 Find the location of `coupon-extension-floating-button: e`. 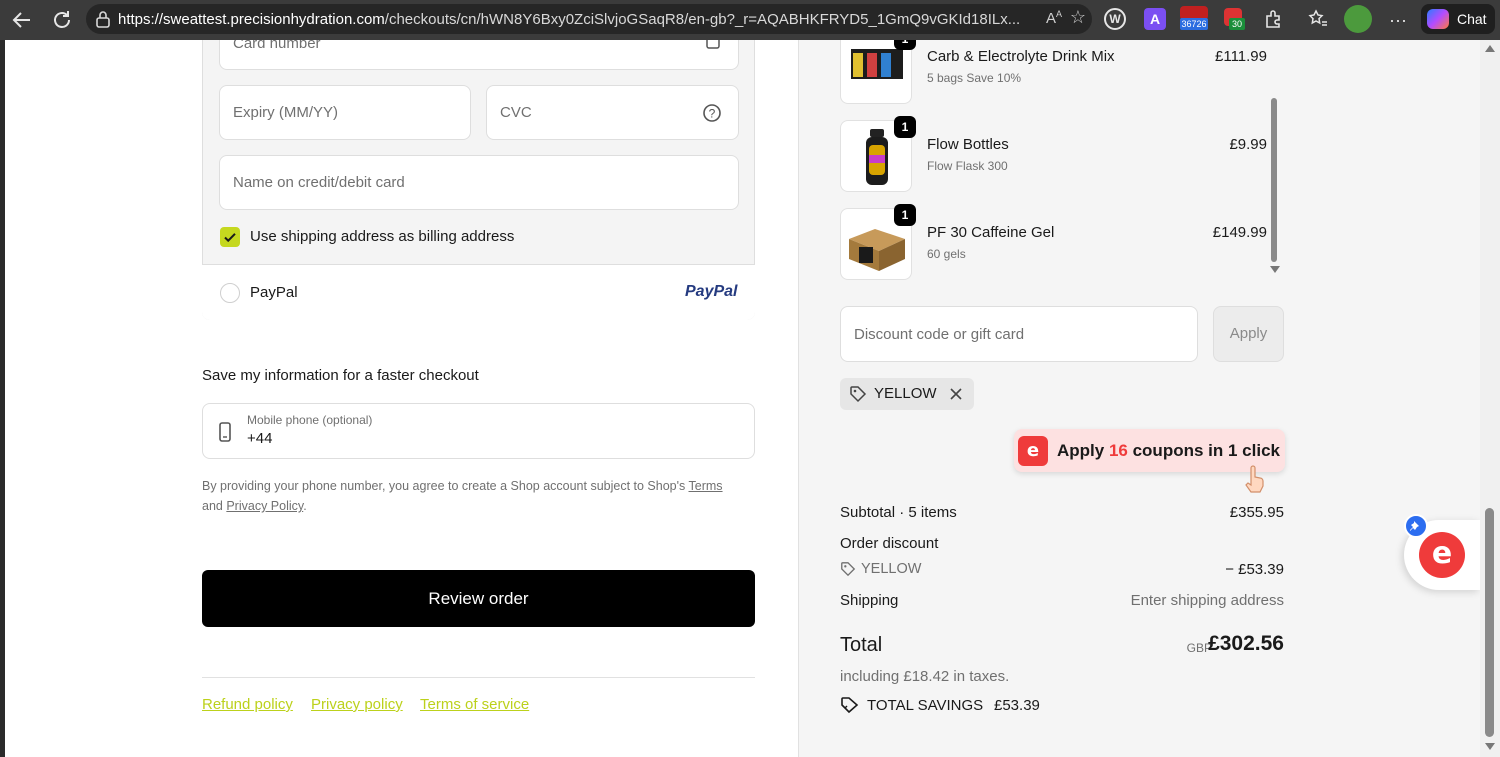

coupon-extension-floating-button: e is located at coordinates (1442, 552).